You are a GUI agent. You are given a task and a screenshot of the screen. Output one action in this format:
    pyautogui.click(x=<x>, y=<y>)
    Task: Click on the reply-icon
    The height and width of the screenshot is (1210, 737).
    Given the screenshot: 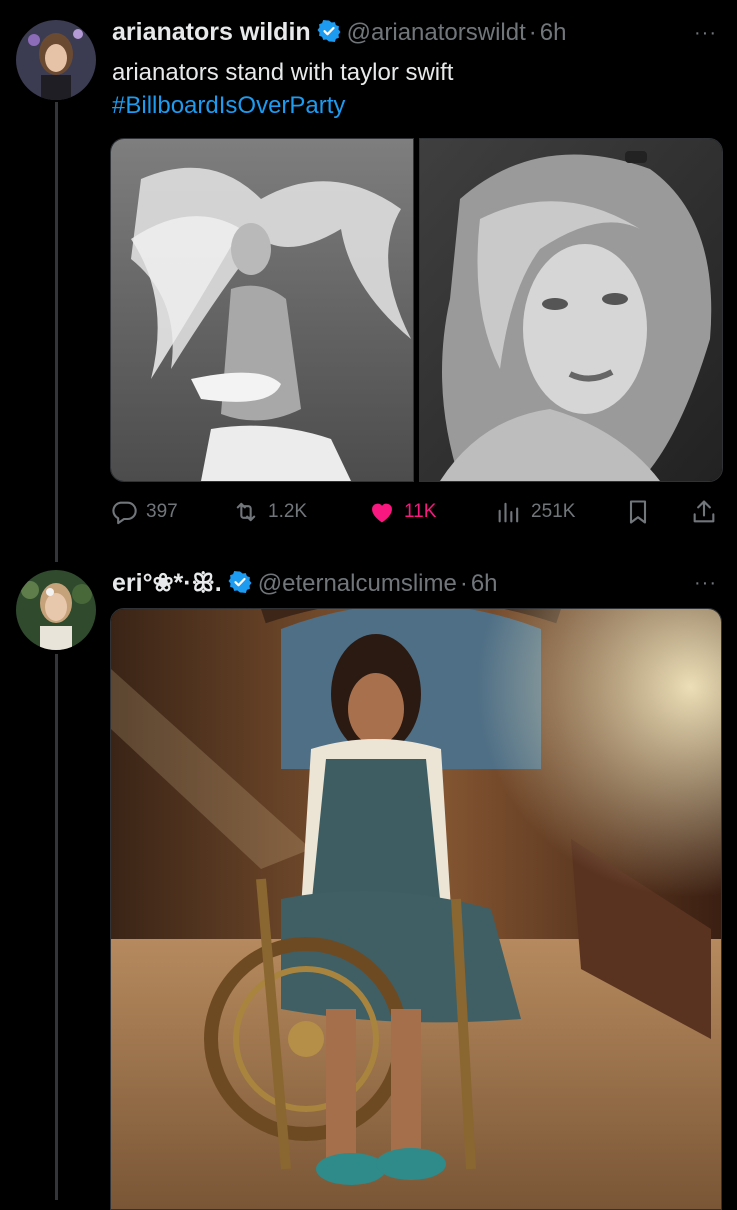 What is the action you would take?
    pyautogui.click(x=124, y=513)
    